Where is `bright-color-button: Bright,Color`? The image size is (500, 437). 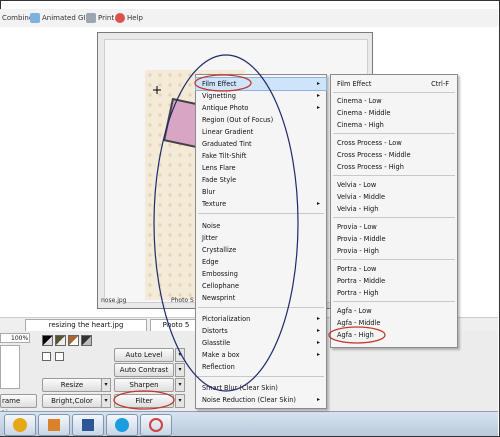
bright-color-button: Bright,Color is located at coordinates (72, 401).